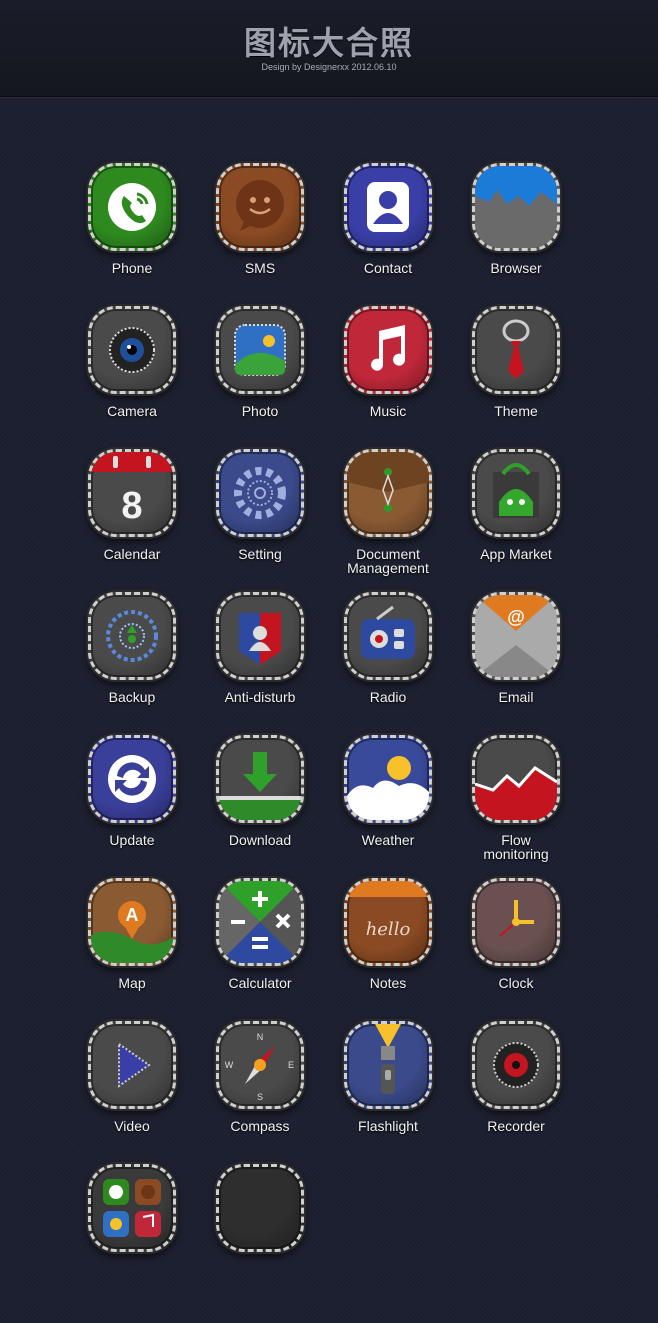 The height and width of the screenshot is (1323, 658). Describe the element at coordinates (260, 1037) in the screenshot. I see `svg-text: N` at that location.